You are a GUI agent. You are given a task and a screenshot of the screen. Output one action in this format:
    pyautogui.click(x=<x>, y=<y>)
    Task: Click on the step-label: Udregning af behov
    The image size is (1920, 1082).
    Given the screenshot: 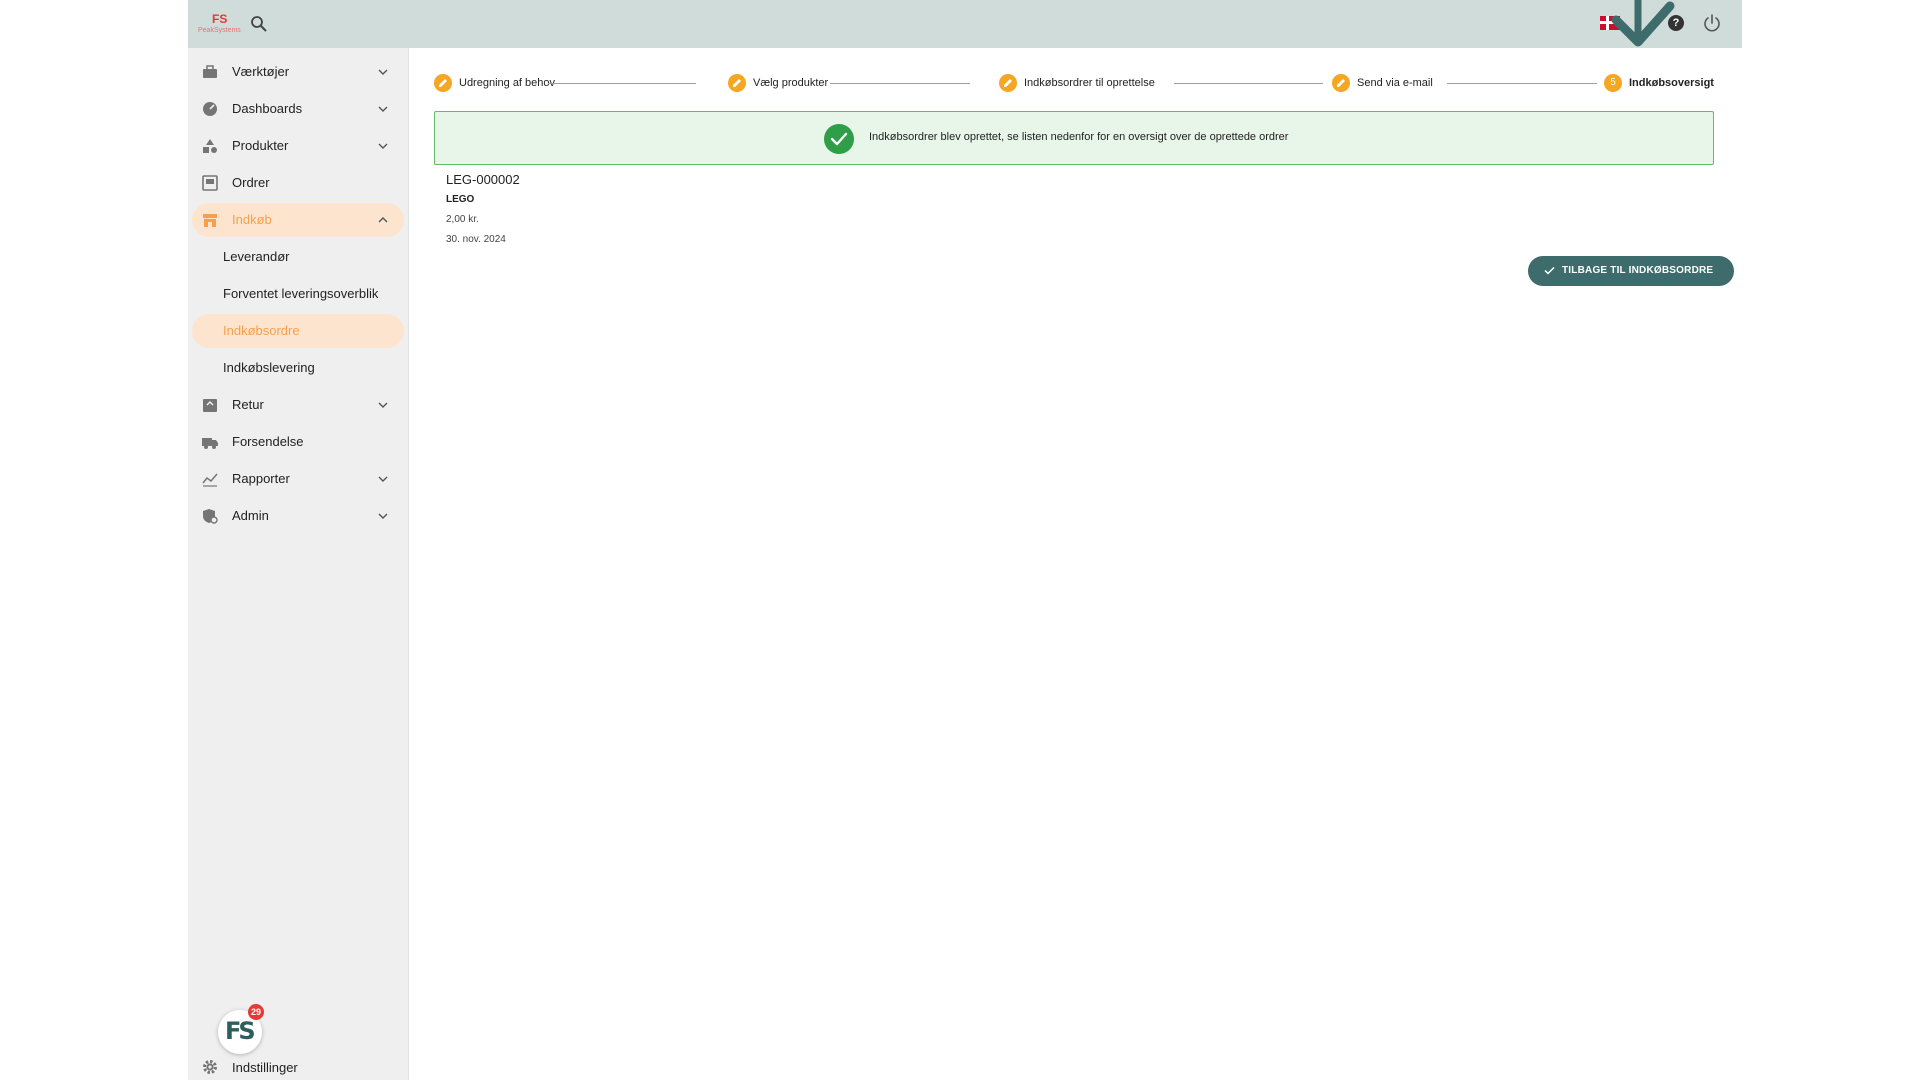 What is the action you would take?
    pyautogui.click(x=507, y=83)
    